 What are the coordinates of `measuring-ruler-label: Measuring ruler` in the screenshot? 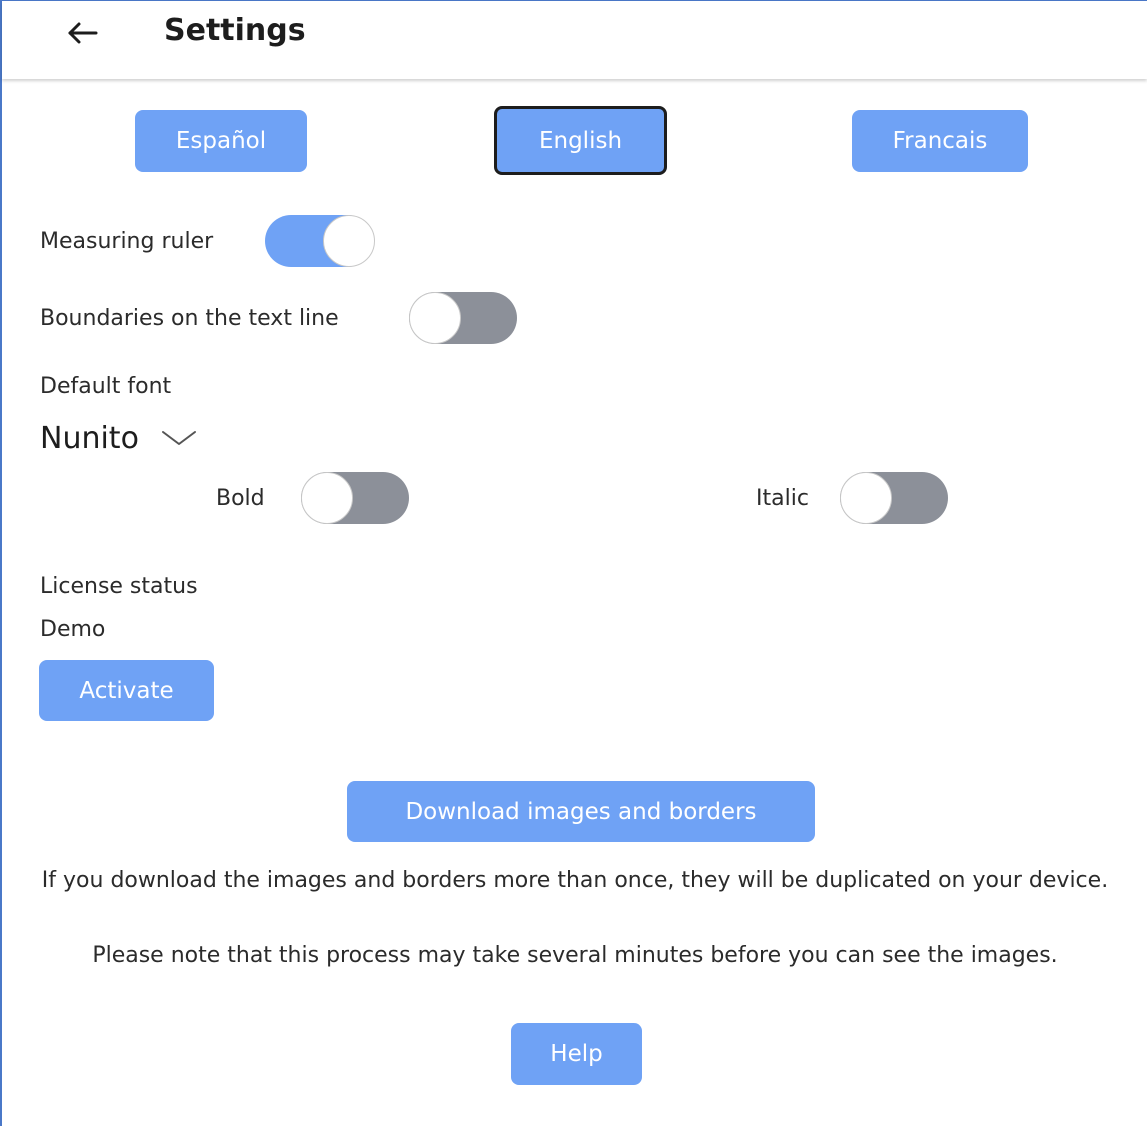 It's located at (127, 241).